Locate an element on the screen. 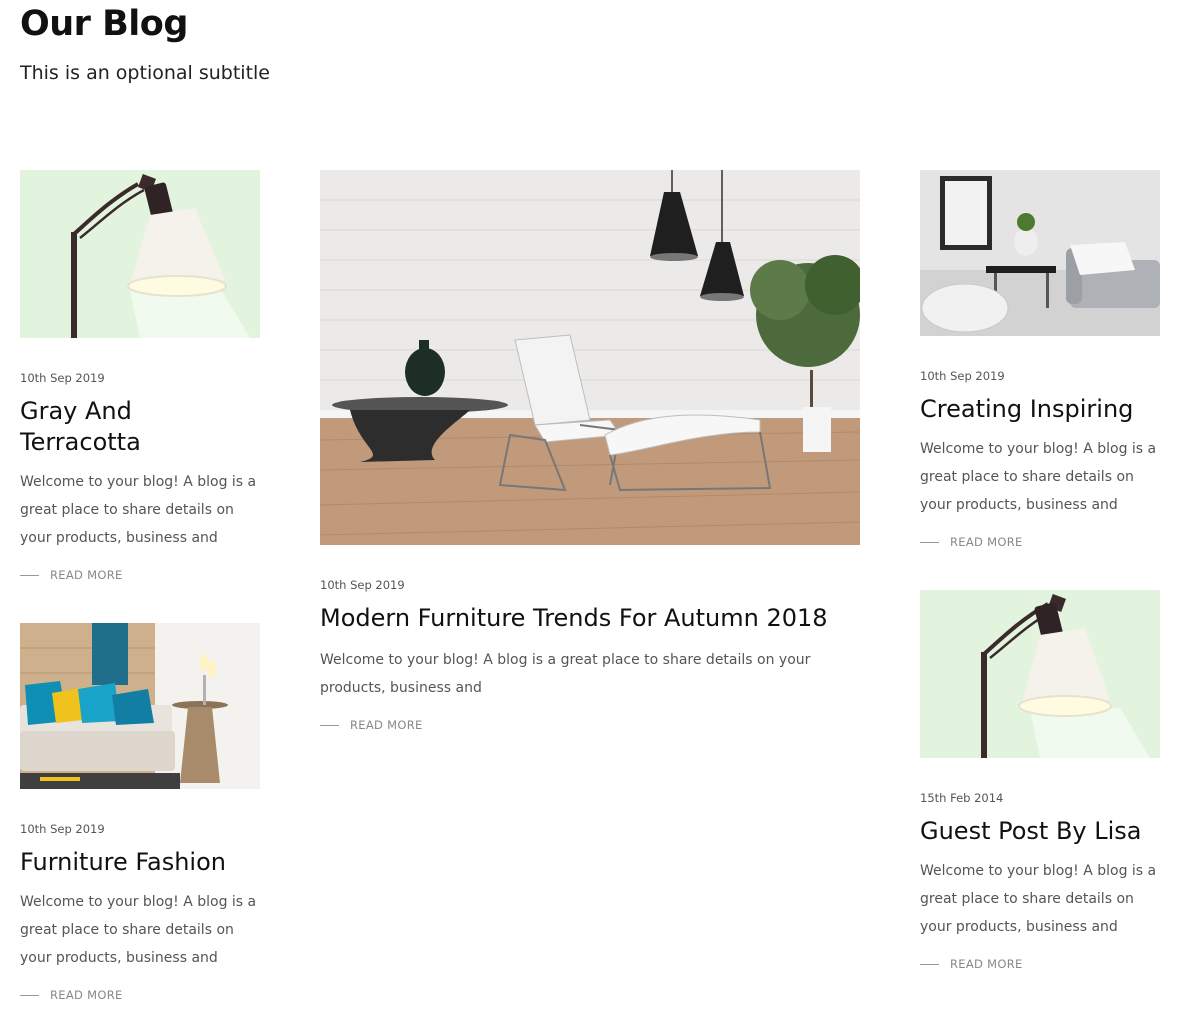 The height and width of the screenshot is (1009, 1177). page-title: Our Blog is located at coordinates (104, 24).